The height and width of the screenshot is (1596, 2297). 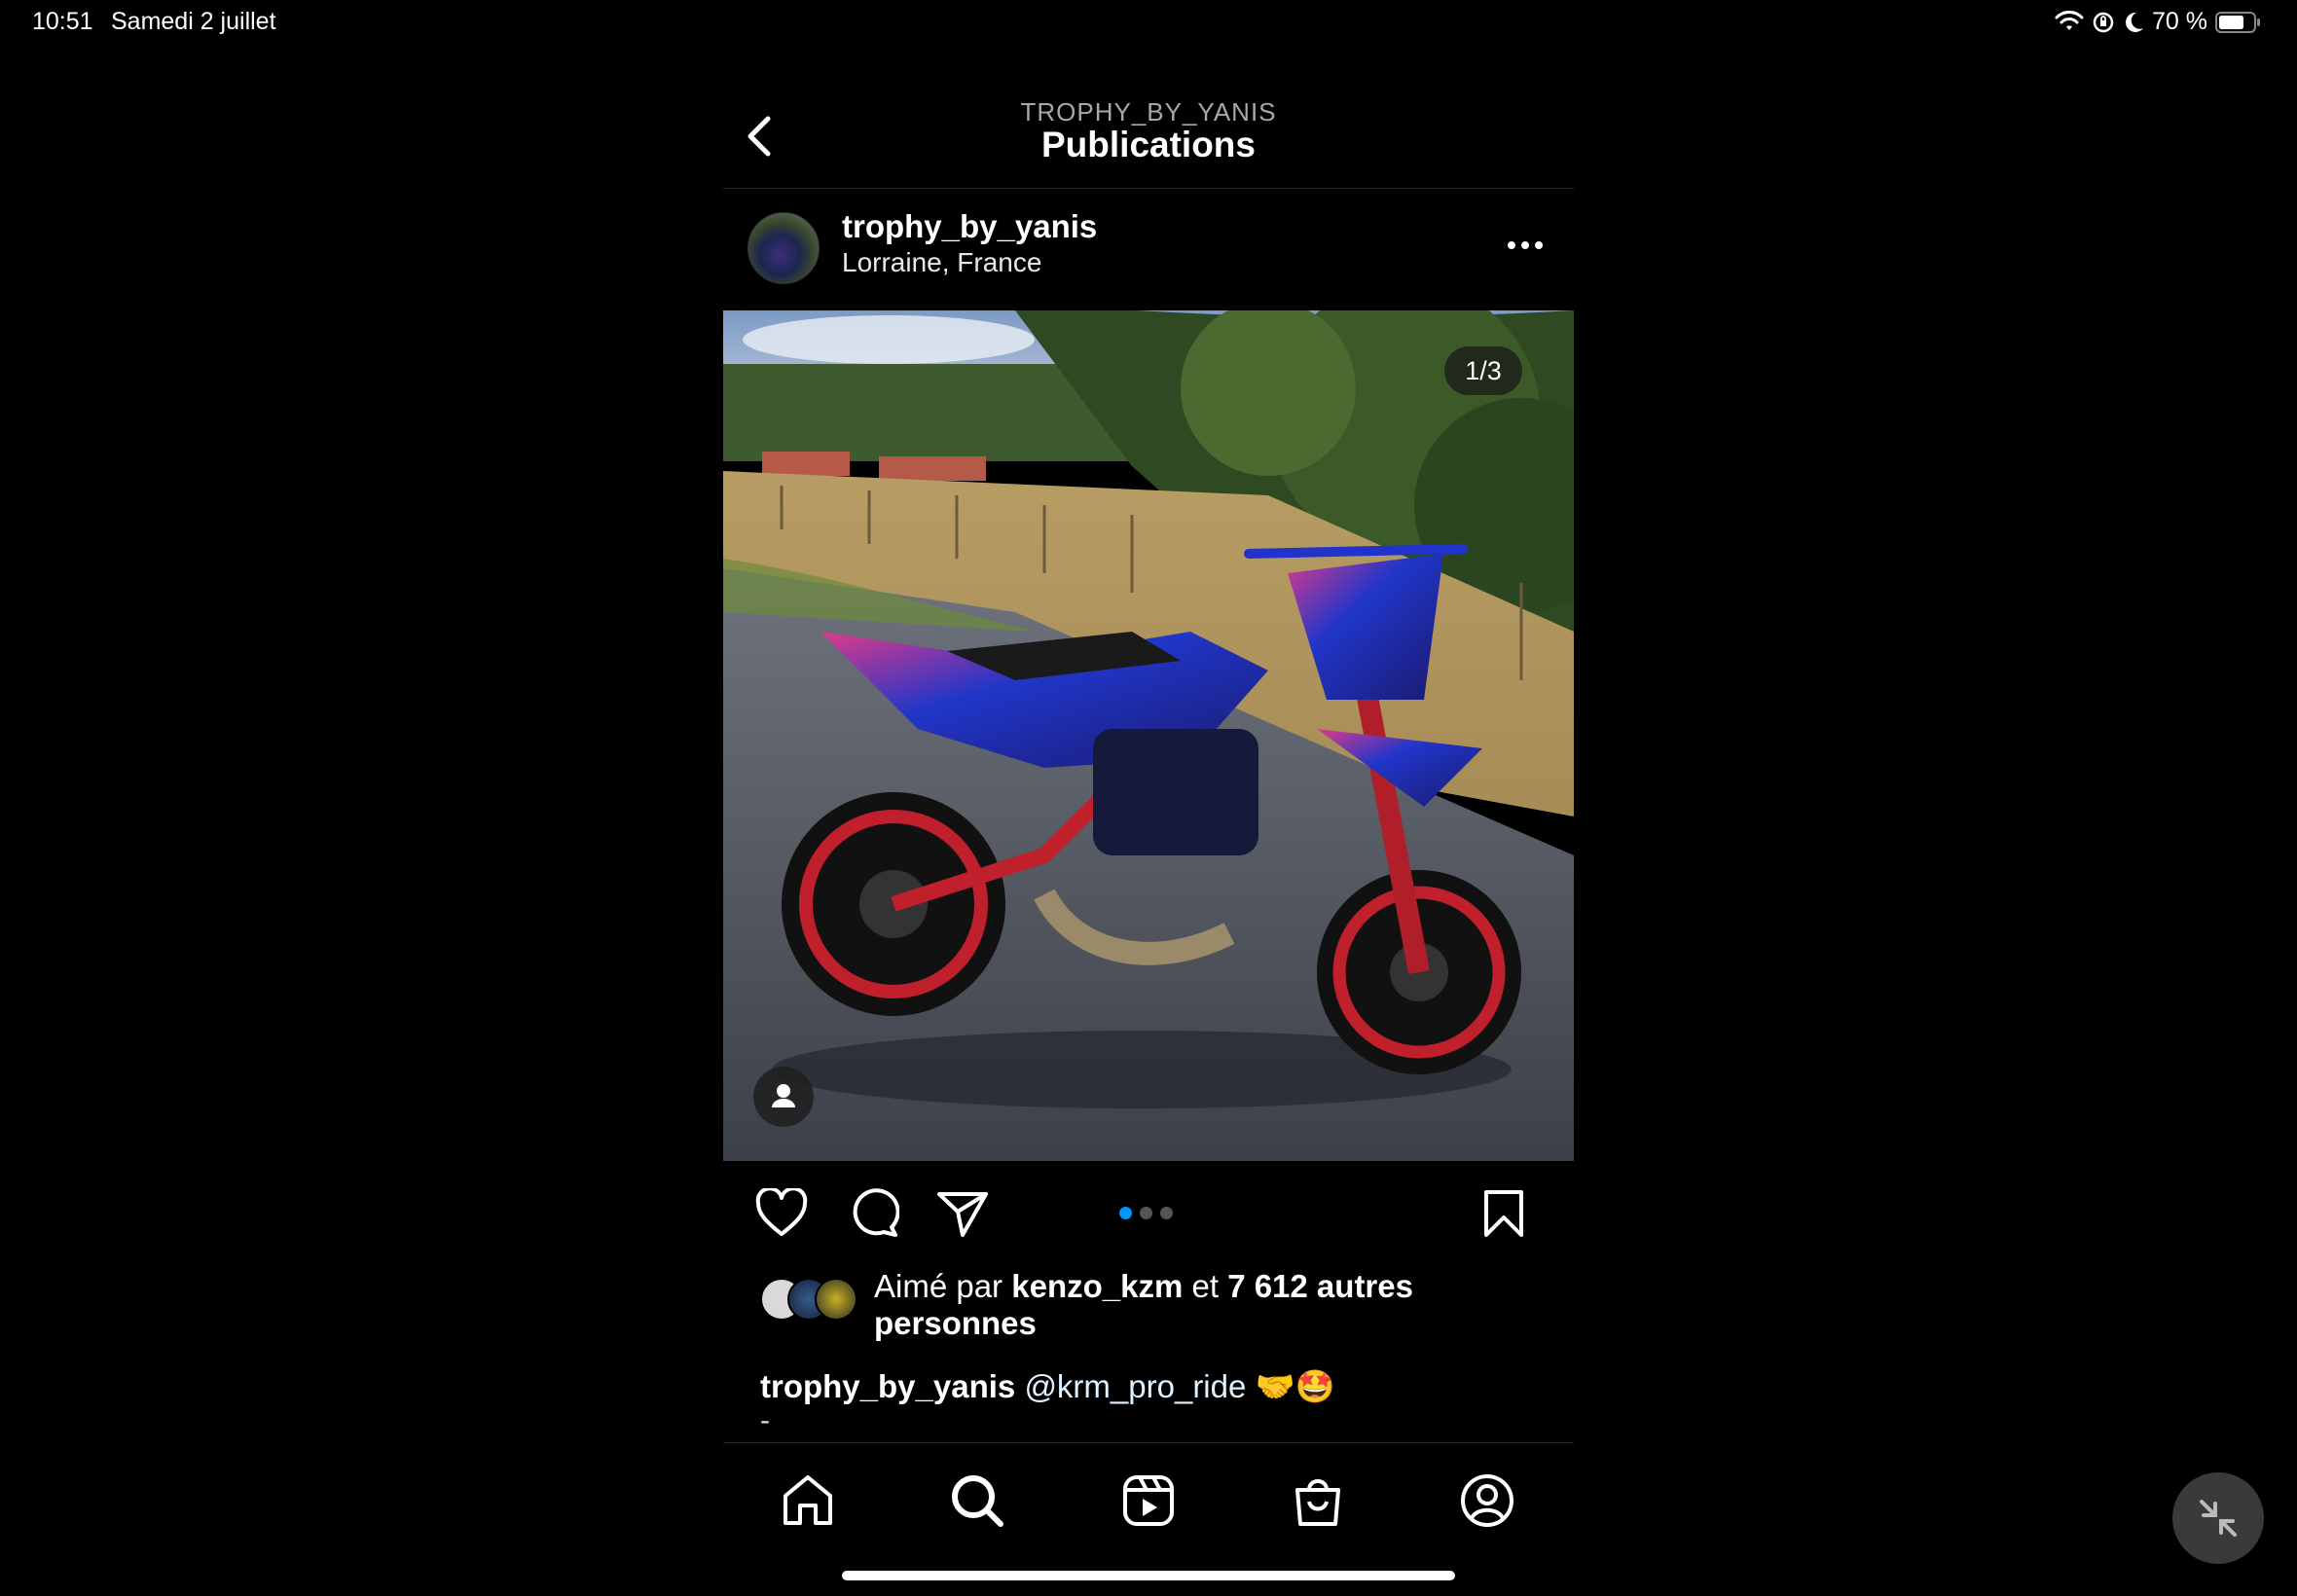 I want to click on minimize-arrows-icon, so click(x=2218, y=1519).